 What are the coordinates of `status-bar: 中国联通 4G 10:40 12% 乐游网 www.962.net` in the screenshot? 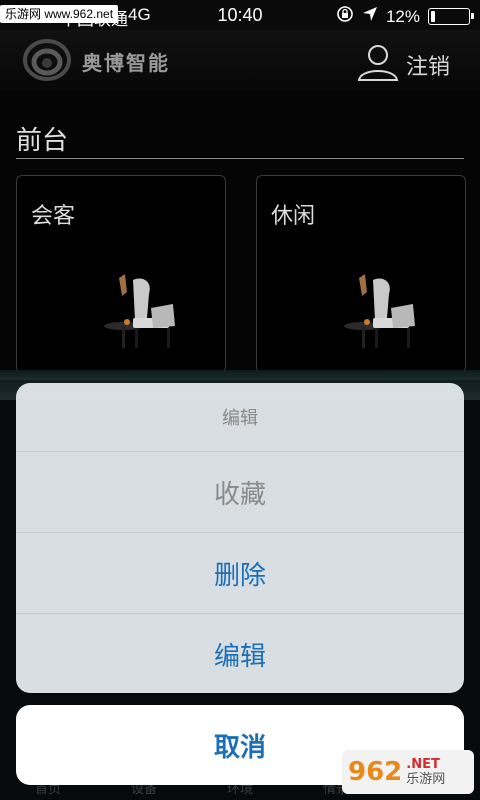 It's located at (240, 15).